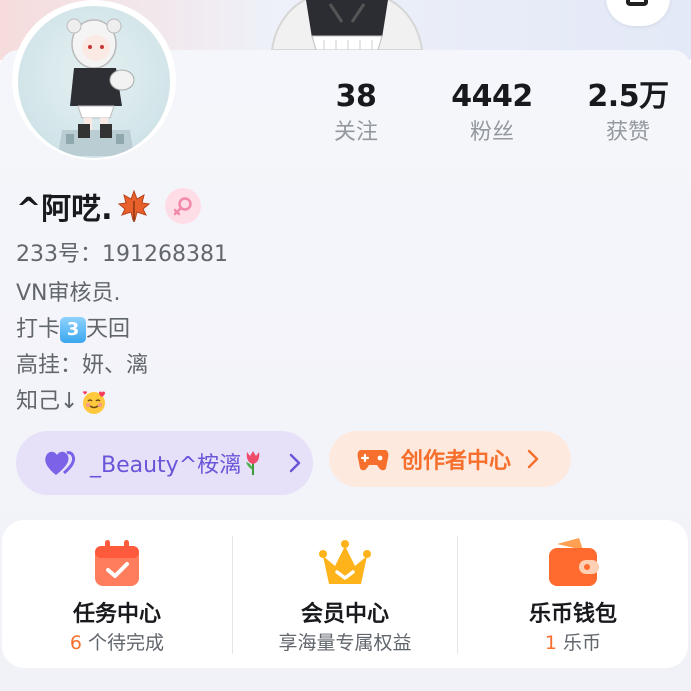 The width and height of the screenshot is (691, 691). Describe the element at coordinates (76, 643) in the screenshot. I see `task-count: 6` at that location.